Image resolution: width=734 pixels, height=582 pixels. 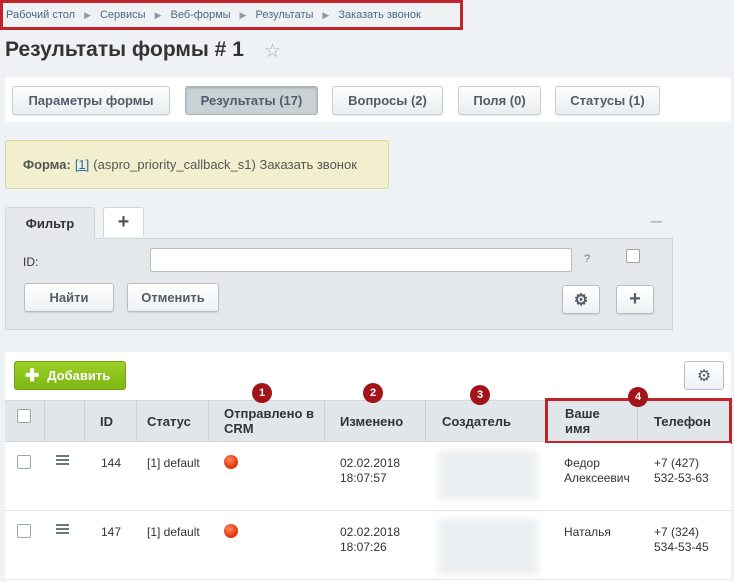 I want to click on plus-icon: ✚, so click(x=32, y=375).